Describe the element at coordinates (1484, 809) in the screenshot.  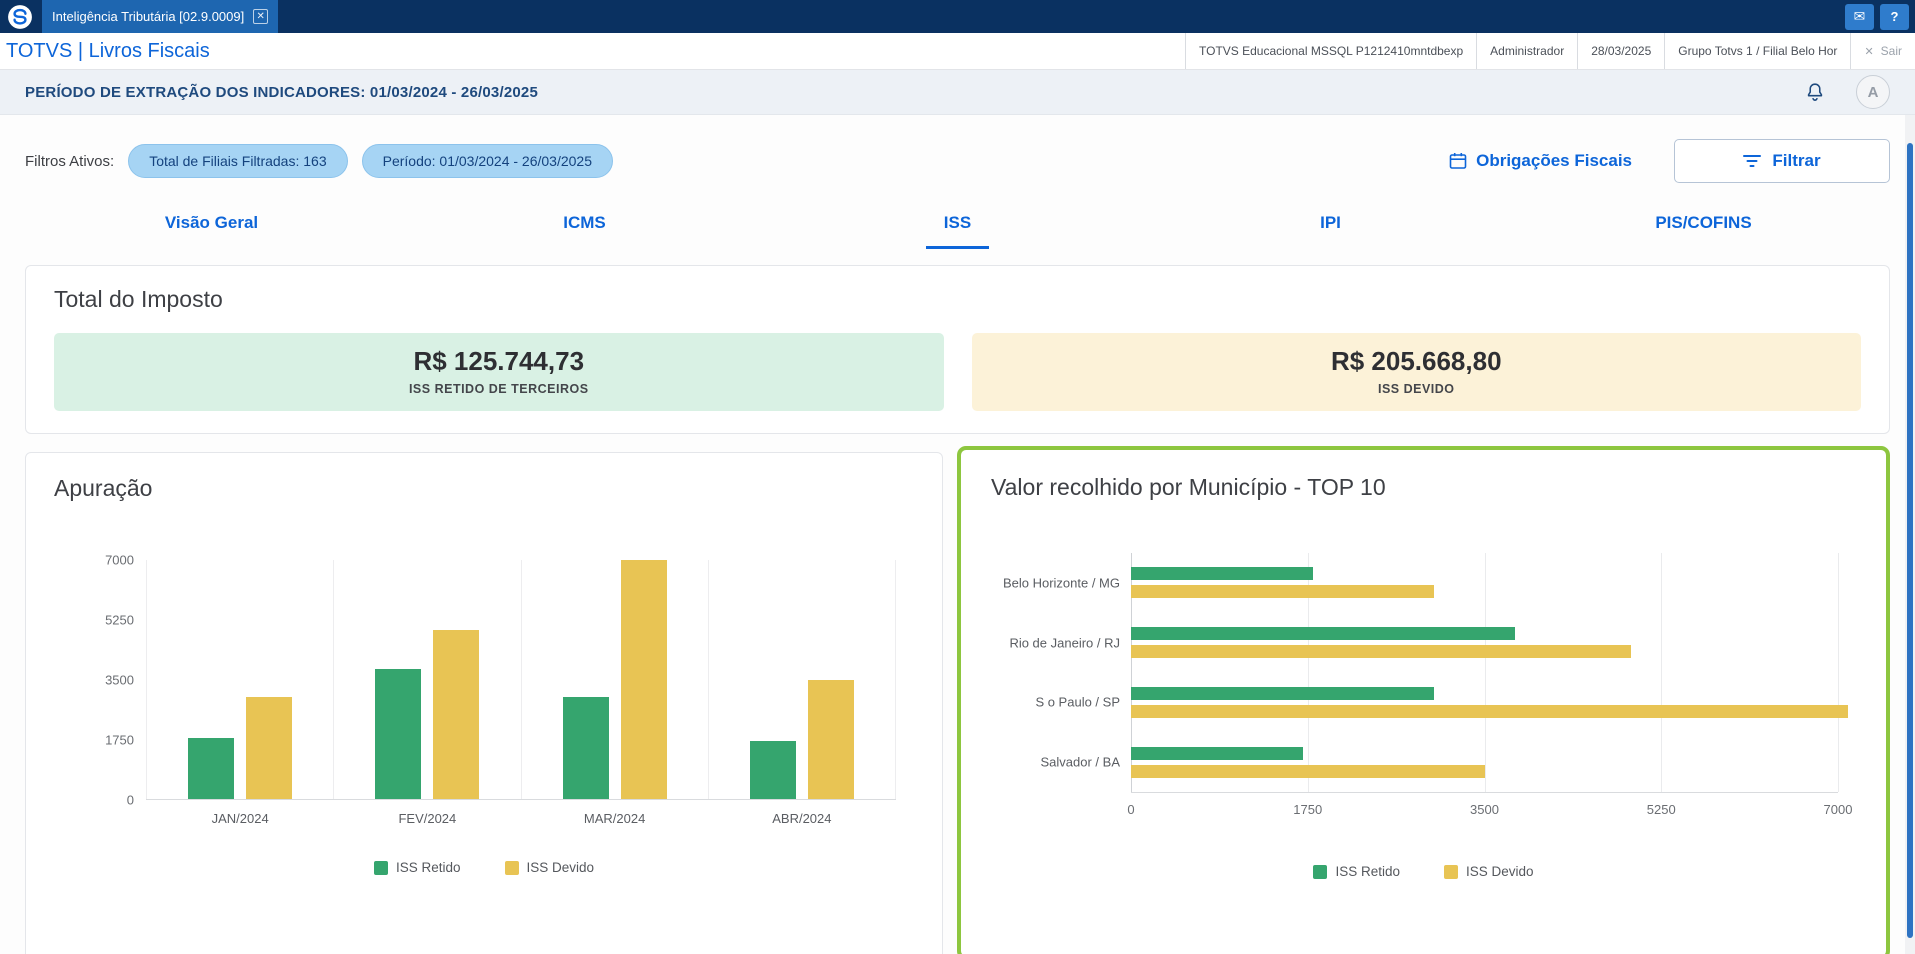
I see `x-tick-label: 3500` at that location.